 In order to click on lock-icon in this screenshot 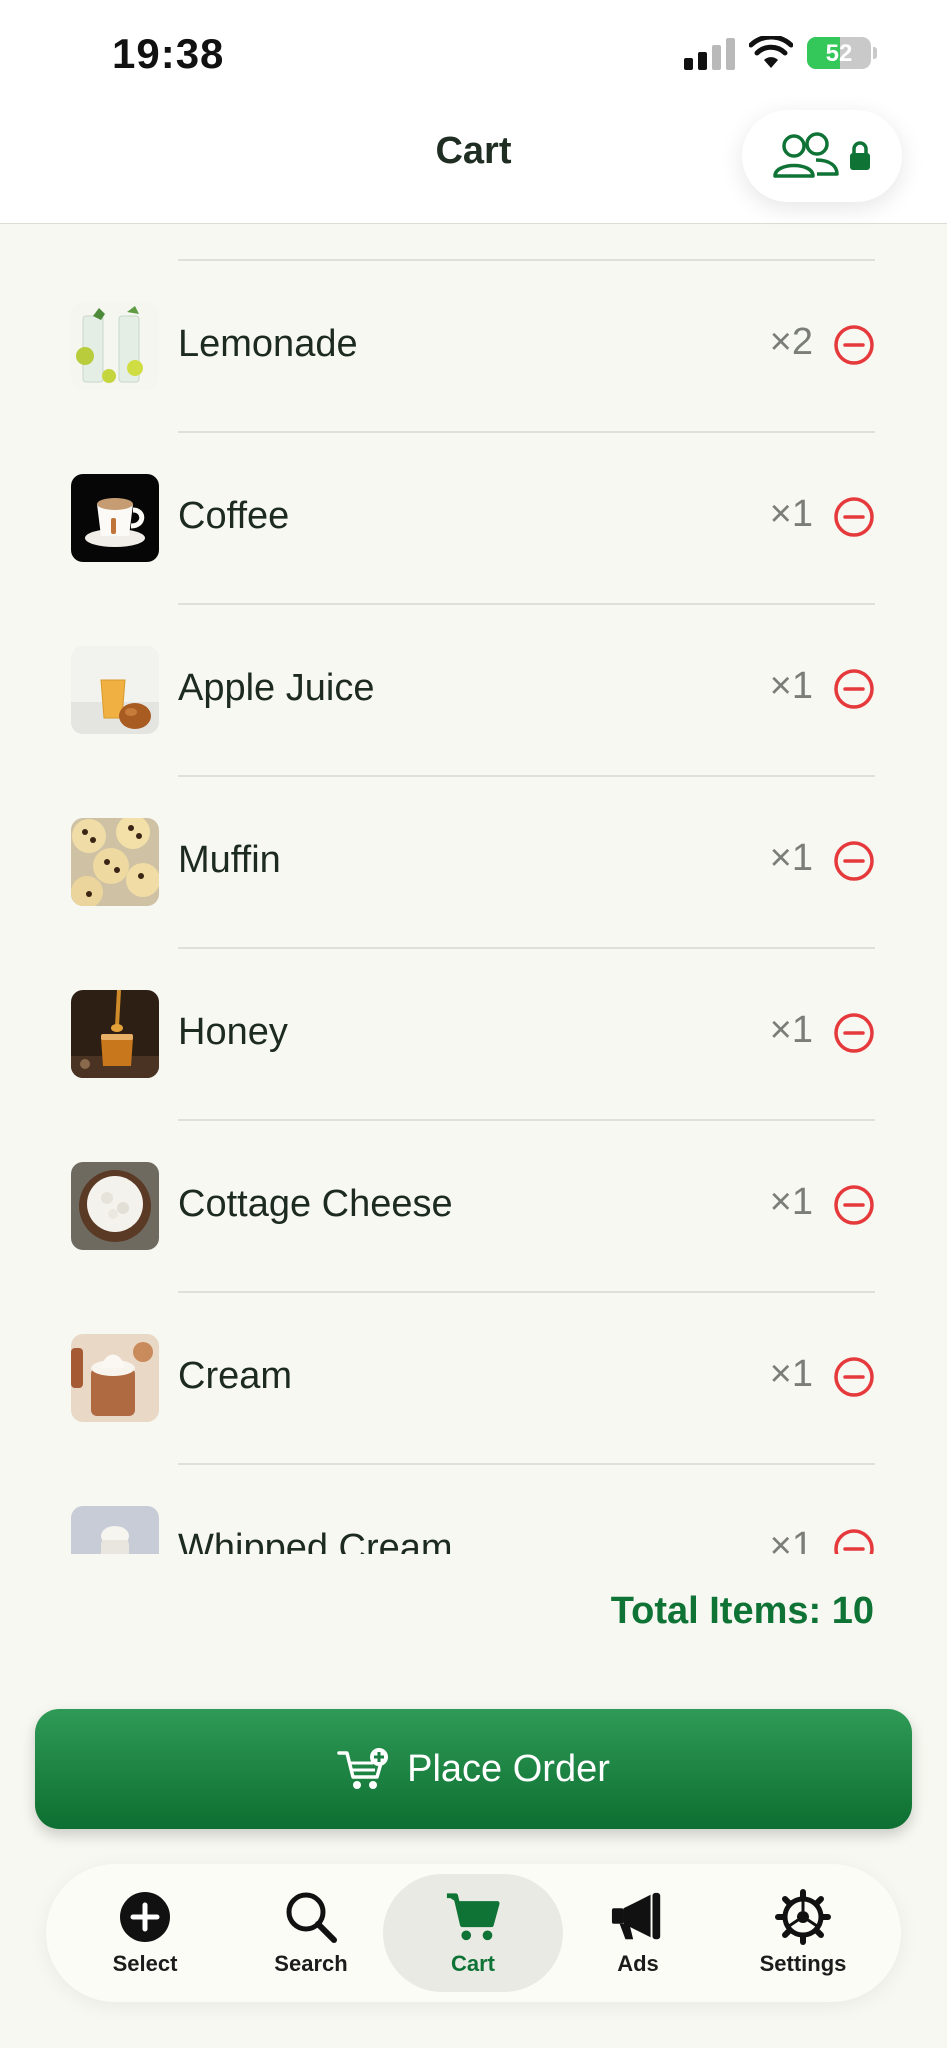, I will do `click(860, 155)`.